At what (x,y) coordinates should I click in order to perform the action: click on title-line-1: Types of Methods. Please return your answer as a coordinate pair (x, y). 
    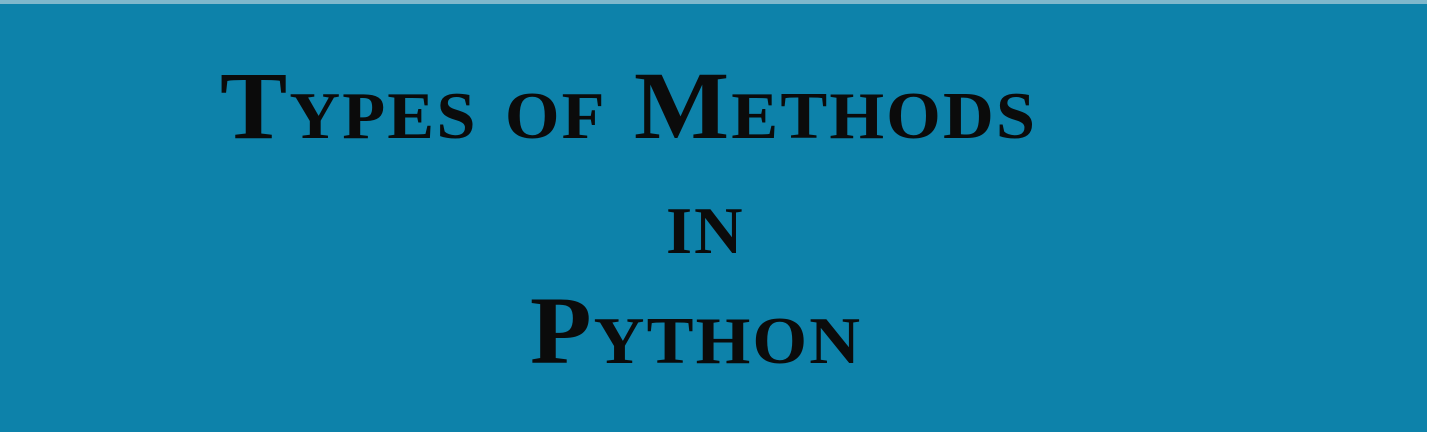
    Looking at the image, I should click on (629, 105).